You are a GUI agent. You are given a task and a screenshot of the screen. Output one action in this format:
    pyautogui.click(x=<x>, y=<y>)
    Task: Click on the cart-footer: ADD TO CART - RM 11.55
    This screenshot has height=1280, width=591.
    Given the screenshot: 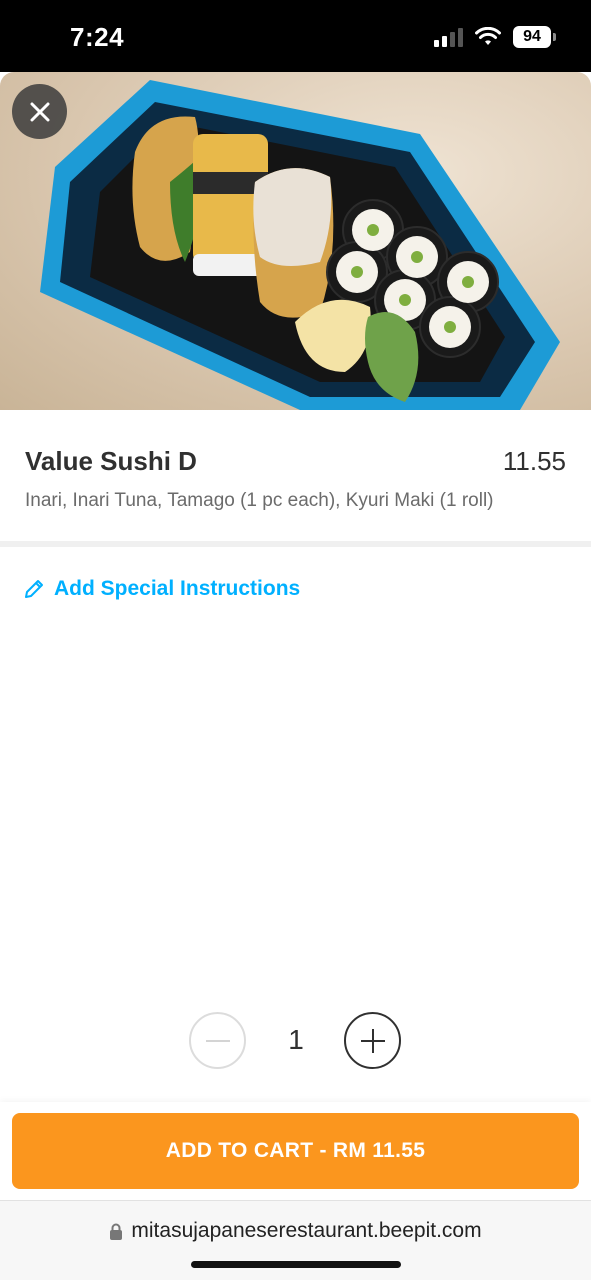 What is the action you would take?
    pyautogui.click(x=295, y=1152)
    